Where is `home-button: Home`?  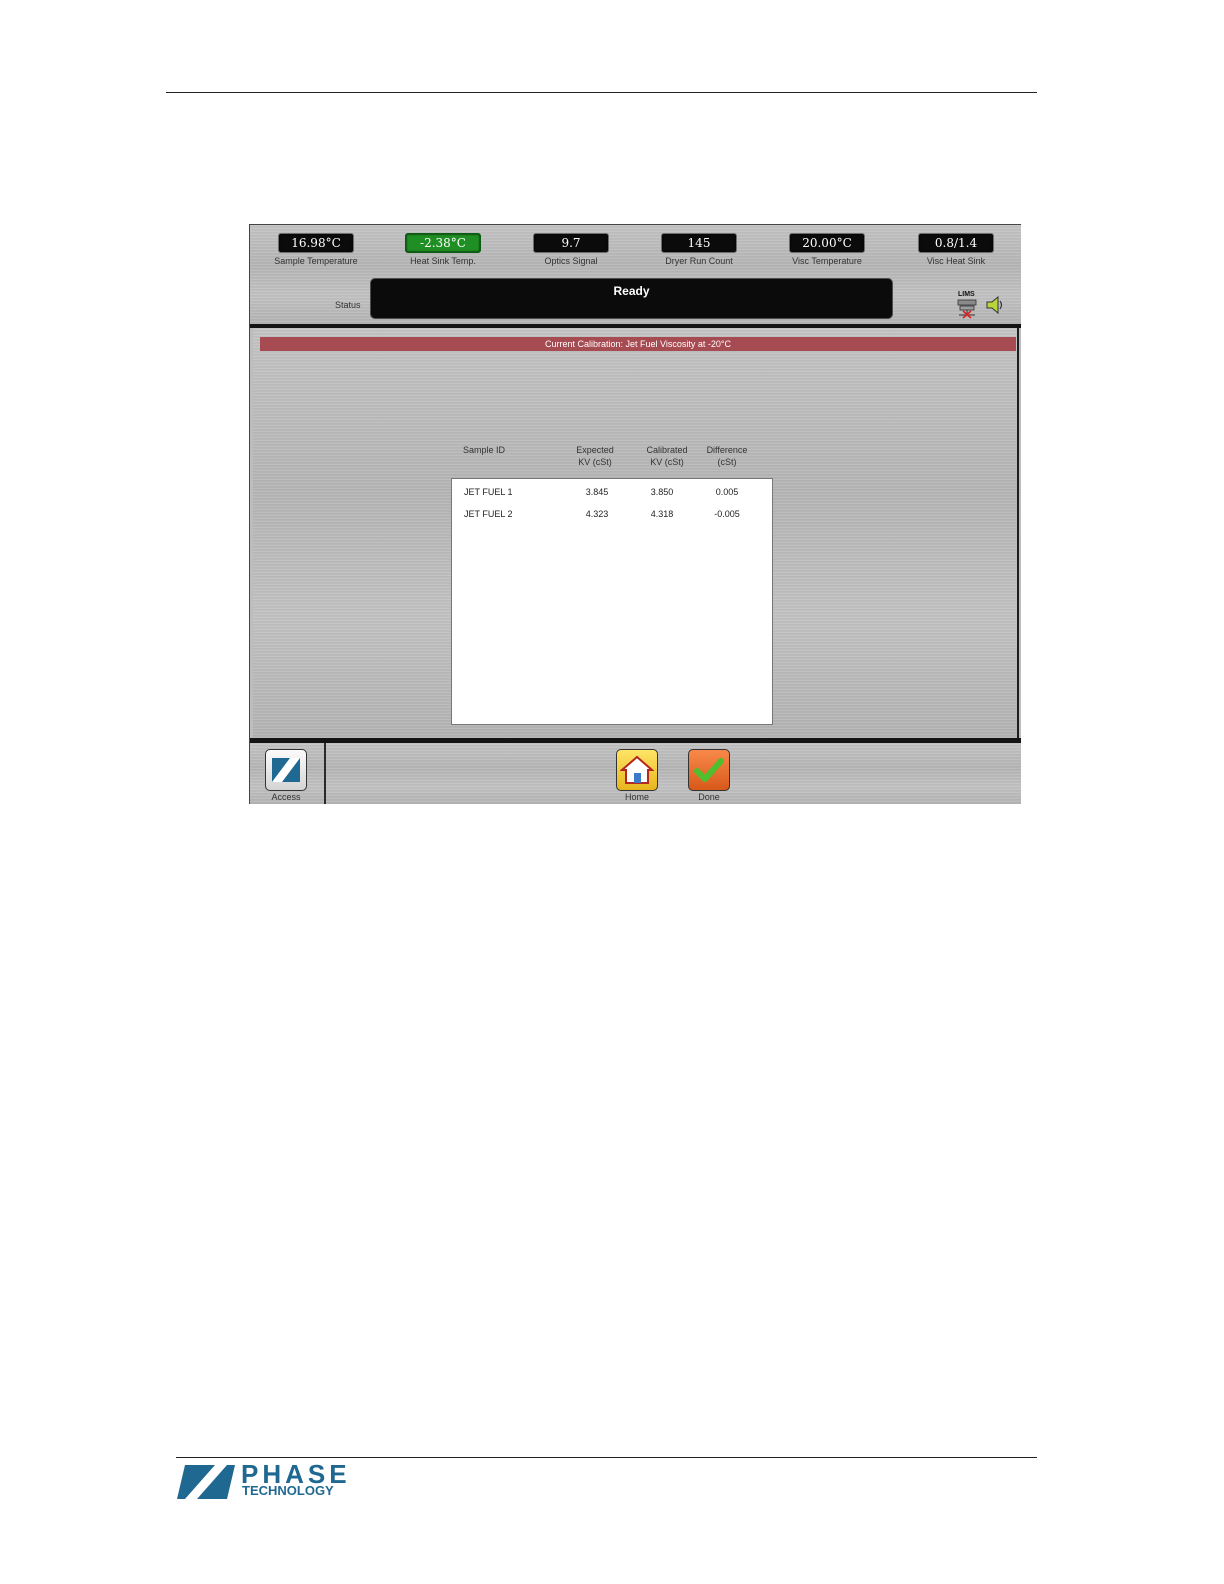 home-button: Home is located at coordinates (637, 775).